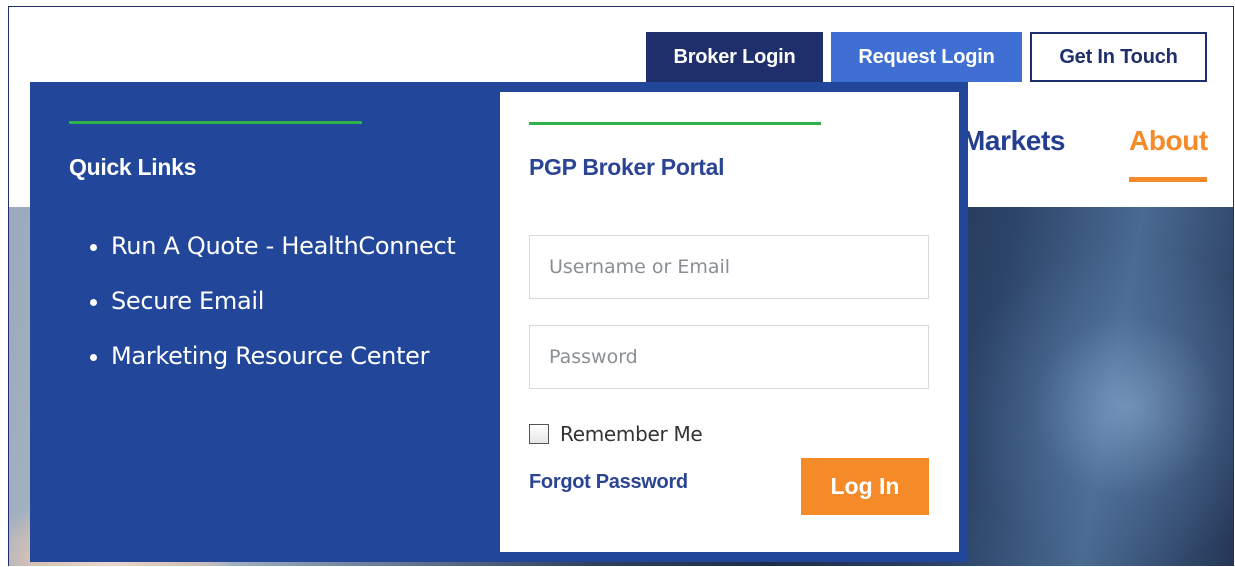 The height and width of the screenshot is (567, 1235). What do you see at coordinates (865, 486) in the screenshot?
I see `log-in-button: Log In` at bounding box center [865, 486].